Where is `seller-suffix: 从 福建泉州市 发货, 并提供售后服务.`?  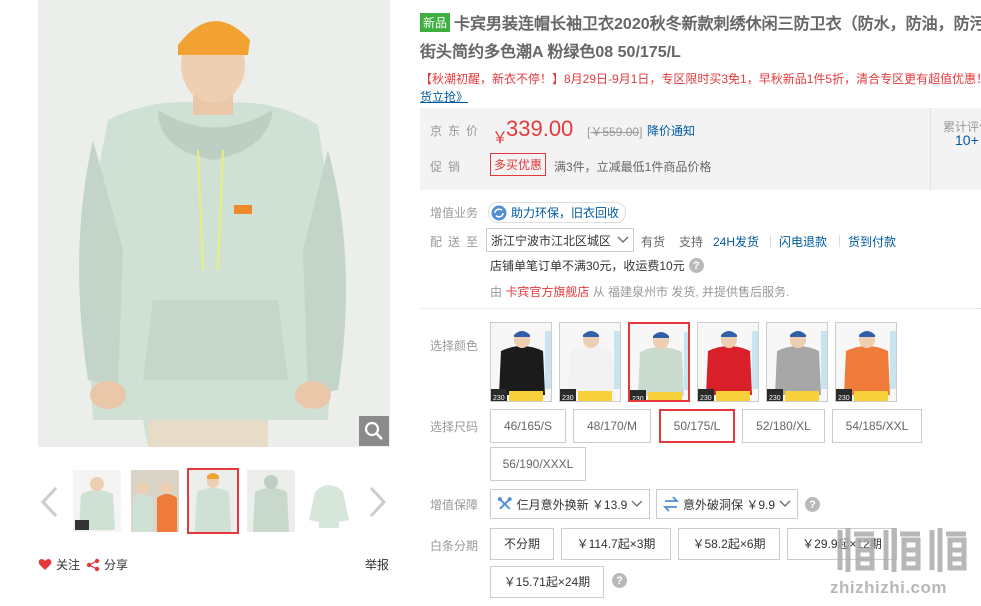
seller-suffix: 从 福建泉州市 发货, 并提供售后服务. is located at coordinates (691, 292).